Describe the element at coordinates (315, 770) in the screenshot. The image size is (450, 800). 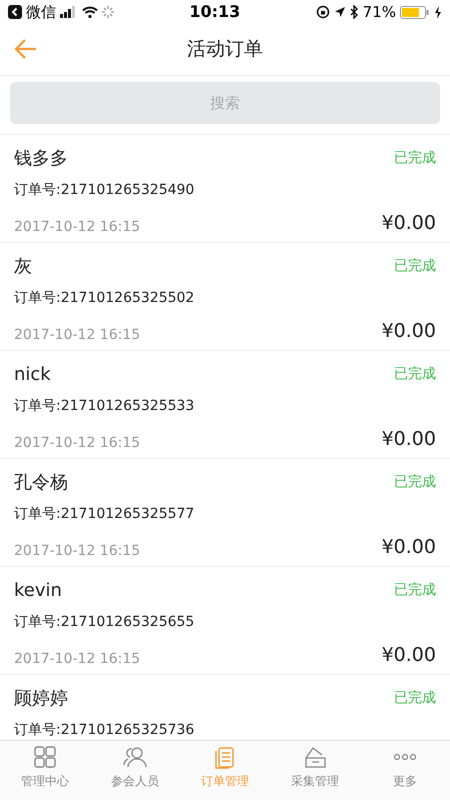
I see `tab-item: 采集管理` at that location.